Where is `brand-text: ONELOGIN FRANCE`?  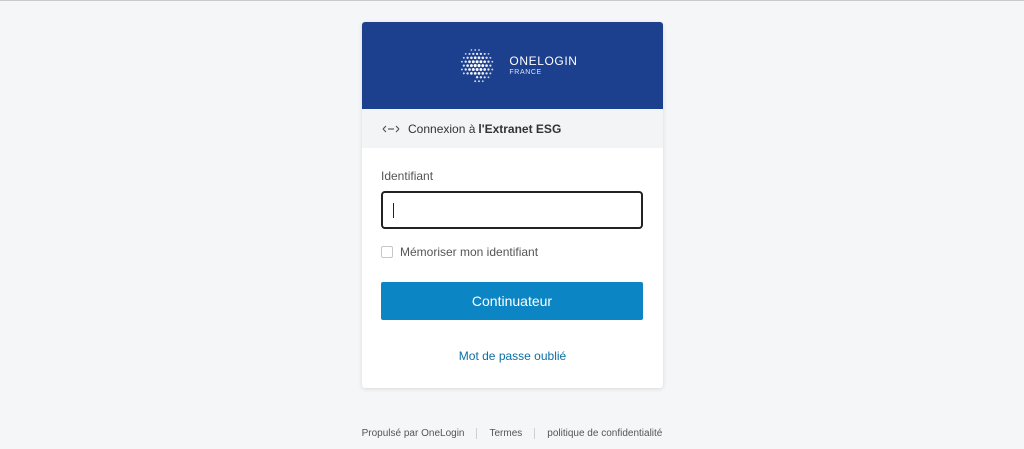
brand-text: ONELOGIN FRANCE is located at coordinates (543, 65).